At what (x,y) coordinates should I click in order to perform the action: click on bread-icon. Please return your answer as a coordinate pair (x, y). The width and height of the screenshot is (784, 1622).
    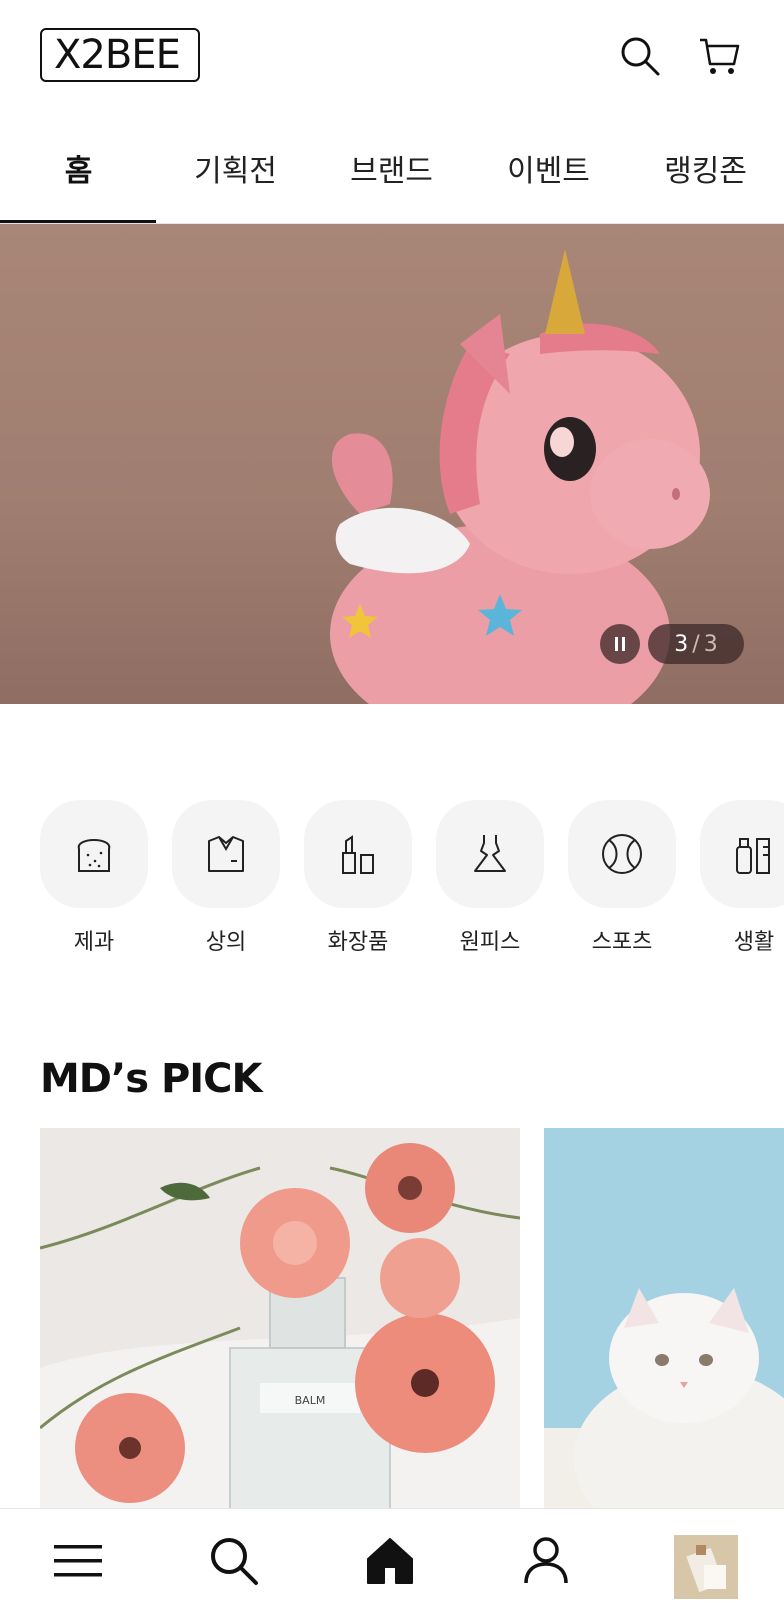
    Looking at the image, I should click on (94, 855).